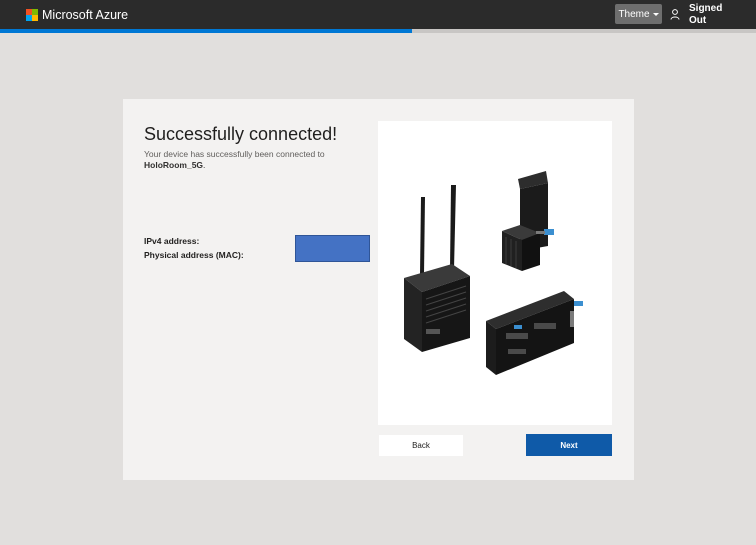 The image size is (756, 545). I want to click on brand-name: Microsoft Azure, so click(85, 15).